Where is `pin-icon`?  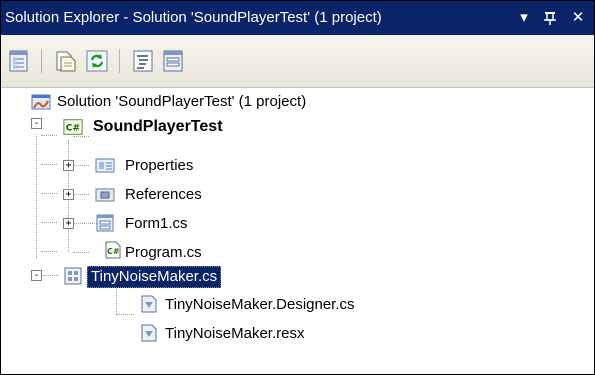
pin-icon is located at coordinates (550, 18).